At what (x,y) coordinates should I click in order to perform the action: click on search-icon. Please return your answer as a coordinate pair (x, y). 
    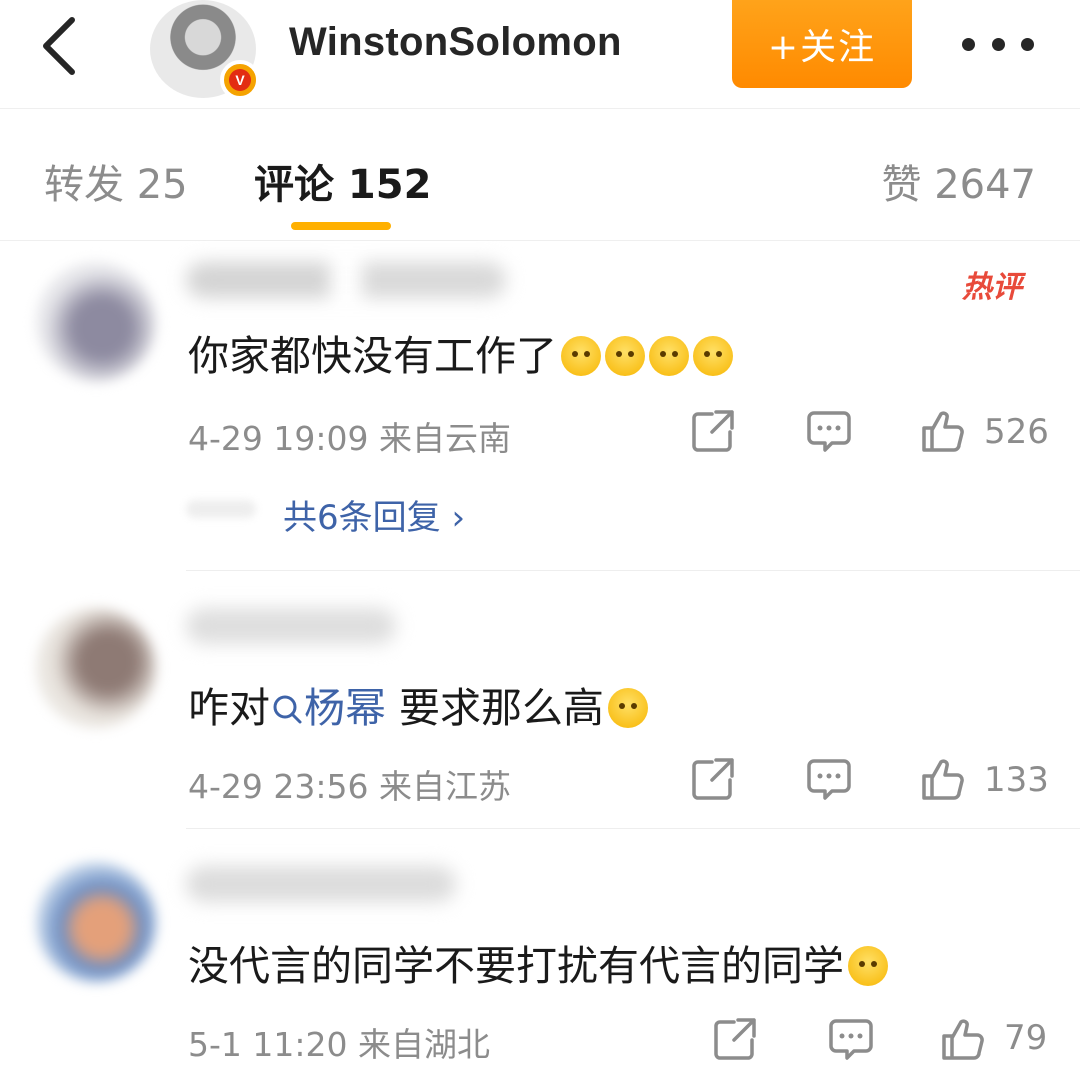
    Looking at the image, I should click on (287, 709).